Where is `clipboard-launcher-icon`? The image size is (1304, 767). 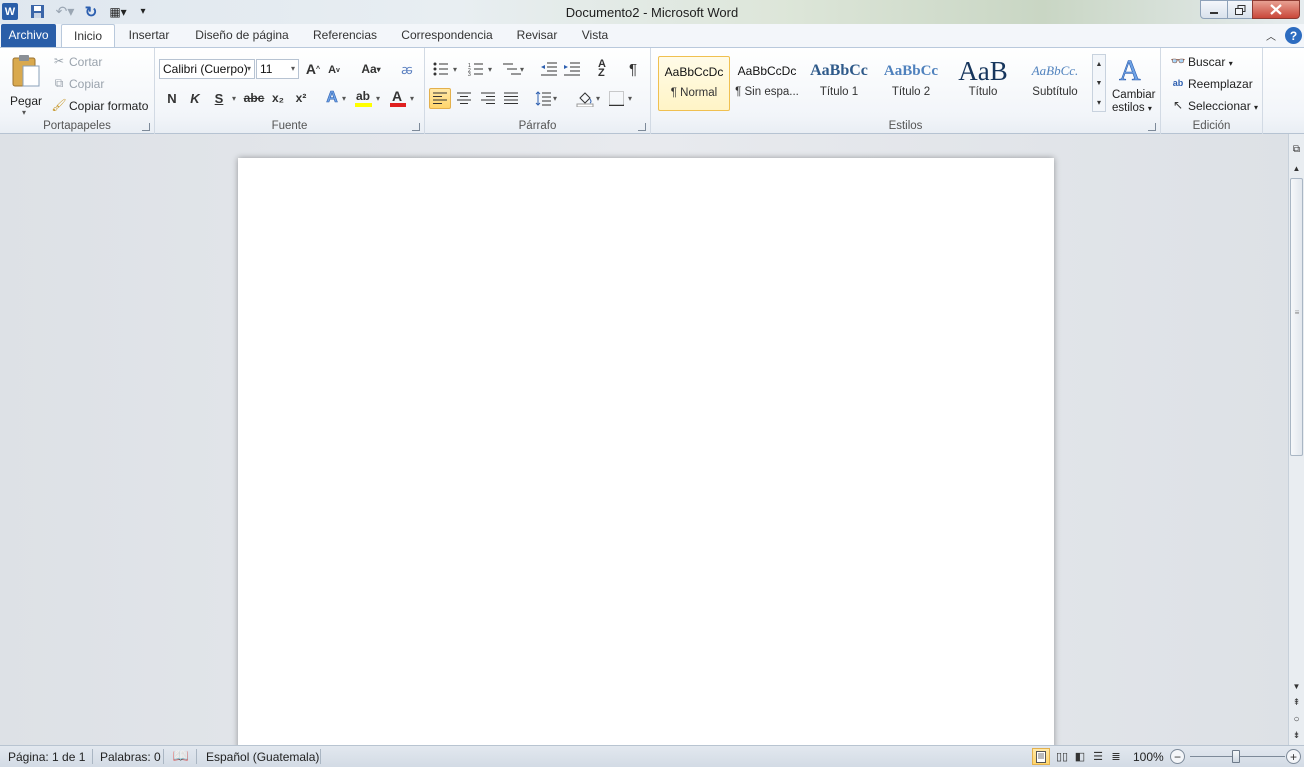 clipboard-launcher-icon is located at coordinates (146, 127).